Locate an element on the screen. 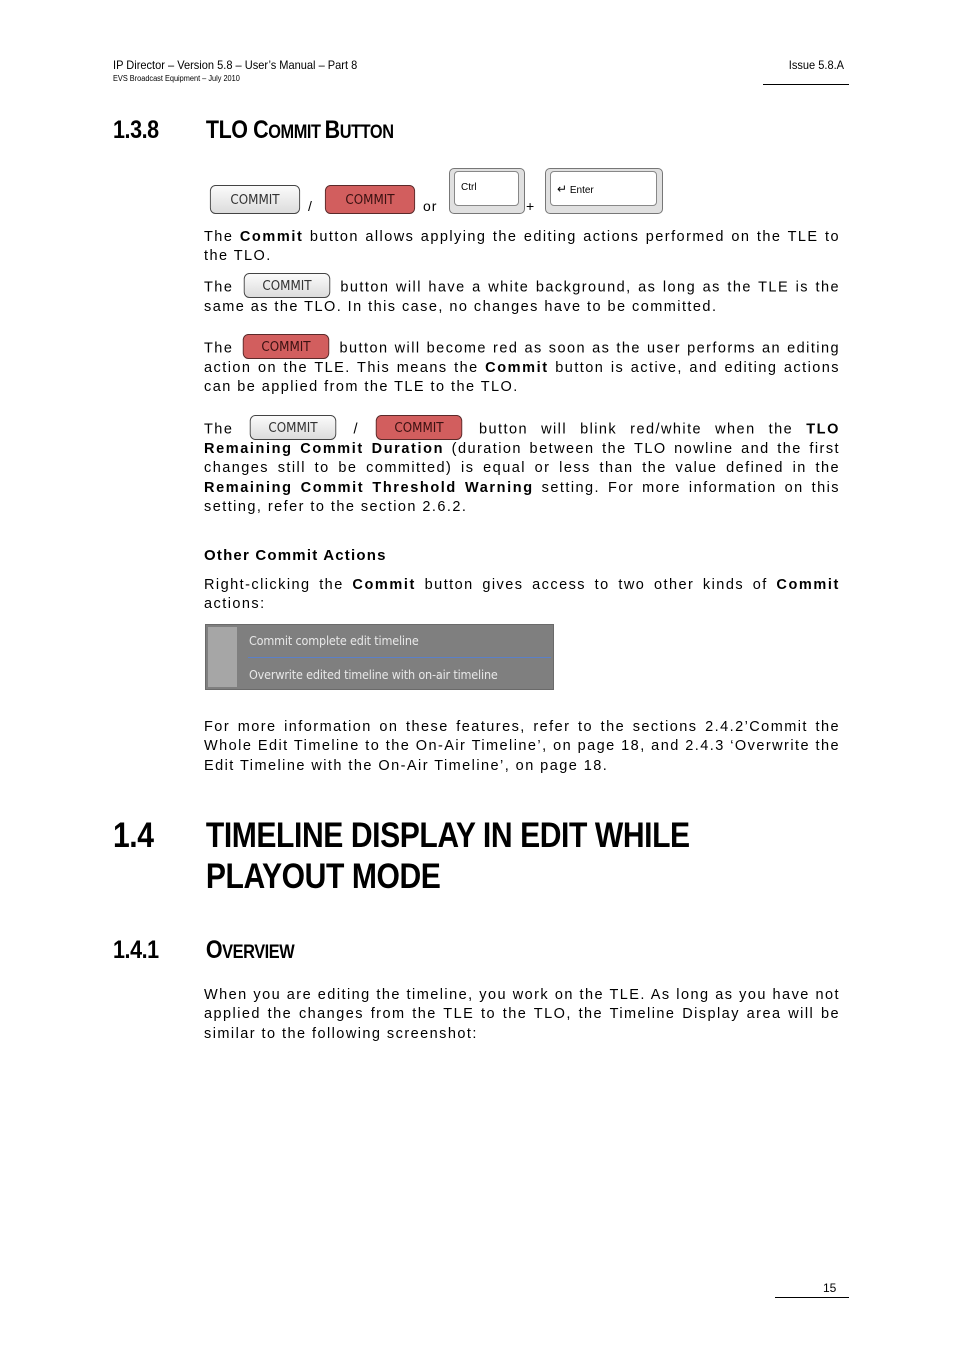 Image resolution: width=954 pixels, height=1350 pixels. or-text: or is located at coordinates (430, 206).